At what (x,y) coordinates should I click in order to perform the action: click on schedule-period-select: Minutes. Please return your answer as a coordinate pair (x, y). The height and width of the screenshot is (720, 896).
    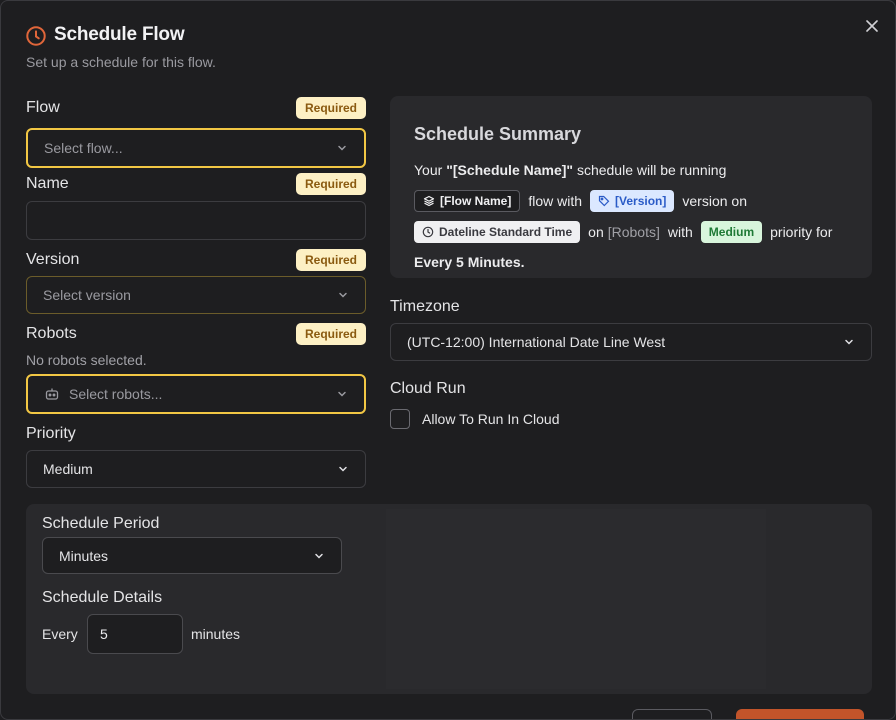
    Looking at the image, I should click on (192, 555).